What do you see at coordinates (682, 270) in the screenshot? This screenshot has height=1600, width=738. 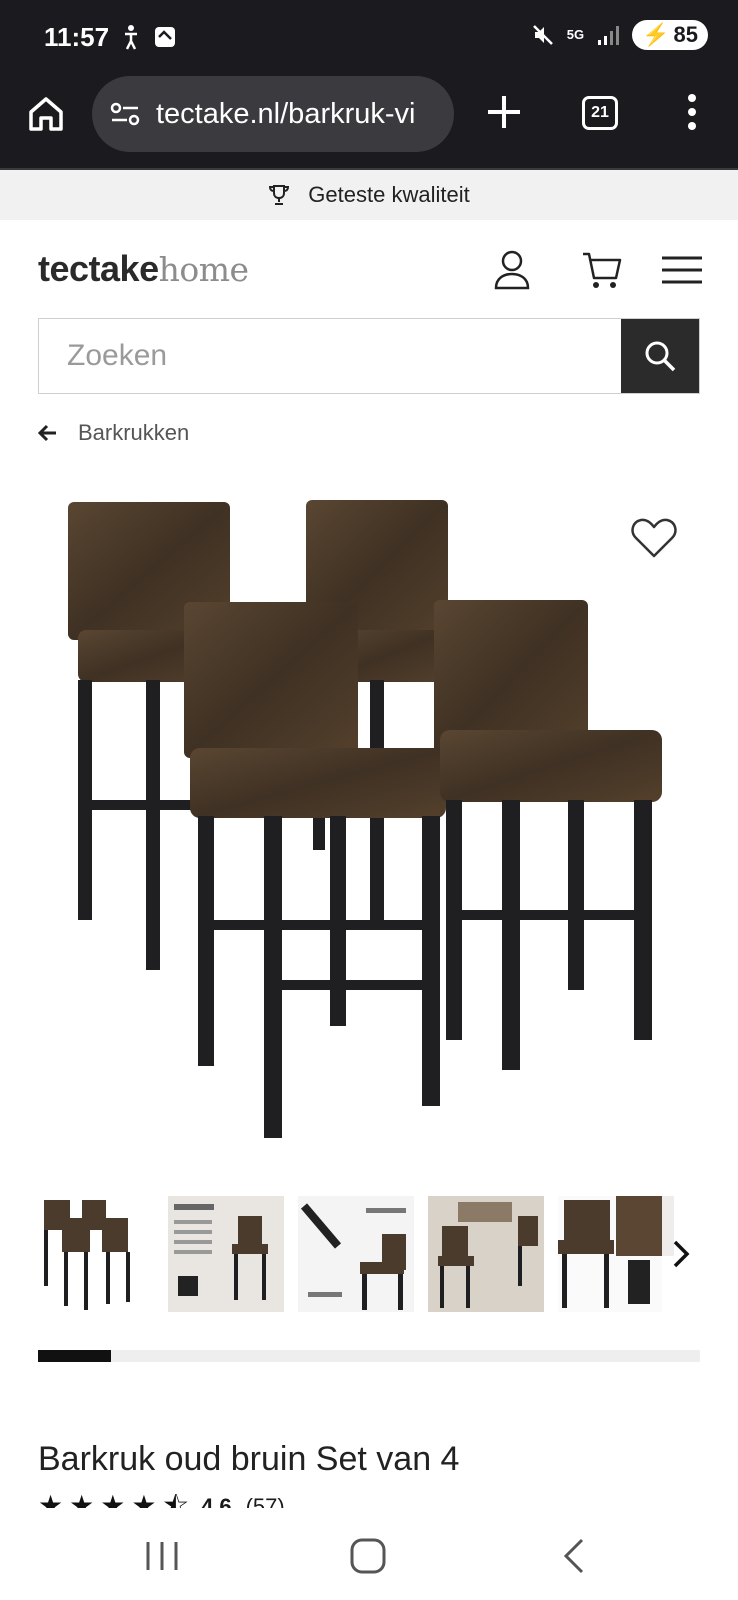 I see `hamburger-menu-icon` at bounding box center [682, 270].